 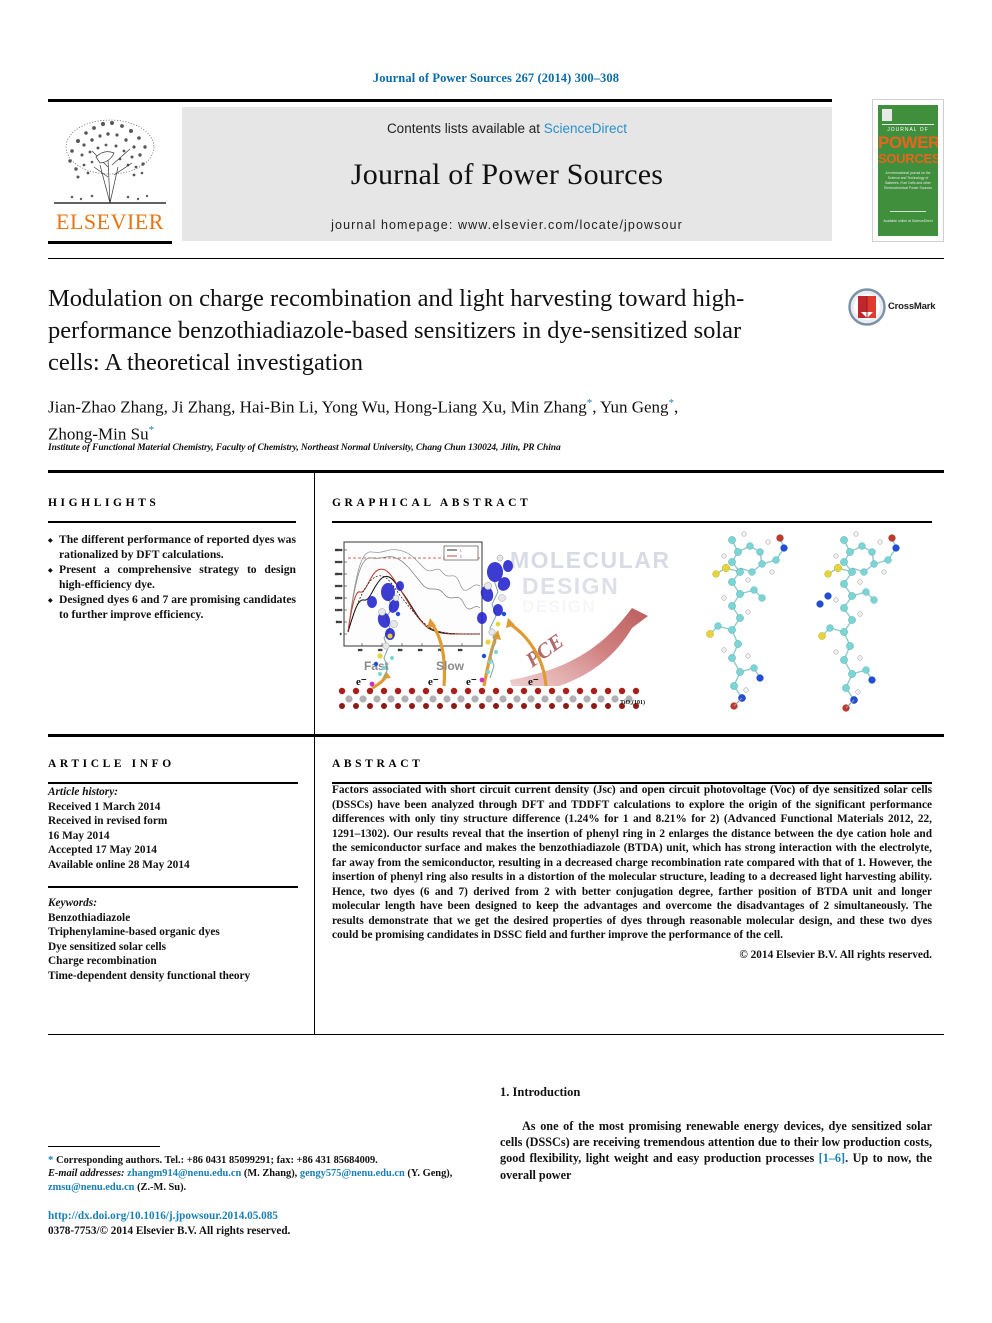 What do you see at coordinates (83, 792) in the screenshot?
I see `article-history-label: Article history:` at bounding box center [83, 792].